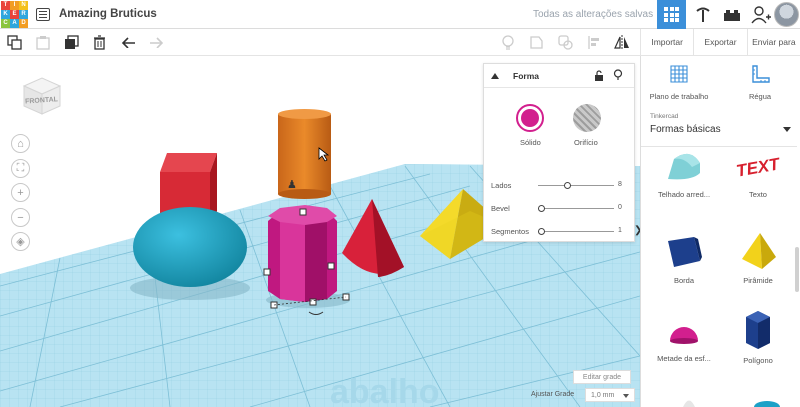  Describe the element at coordinates (758, 194) in the screenshot. I see `shape-label: Texto` at that location.